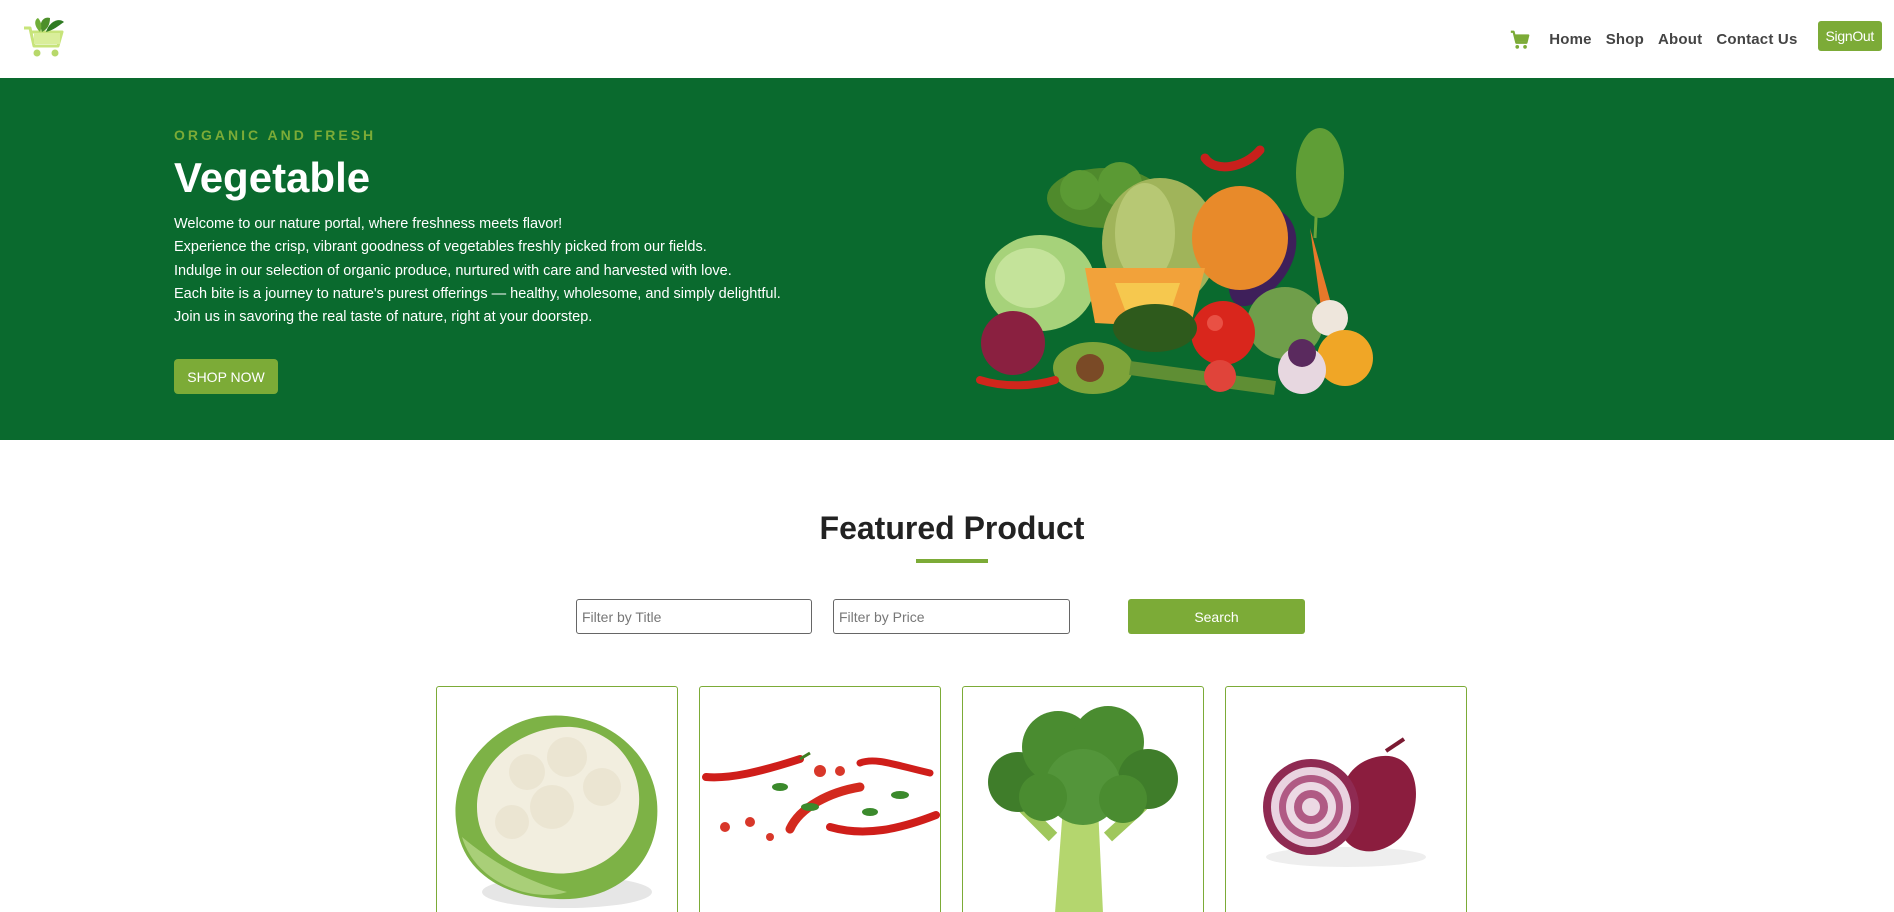 This screenshot has width=1894, height=912. What do you see at coordinates (1680, 39) in the screenshot?
I see `nav-about: About` at bounding box center [1680, 39].